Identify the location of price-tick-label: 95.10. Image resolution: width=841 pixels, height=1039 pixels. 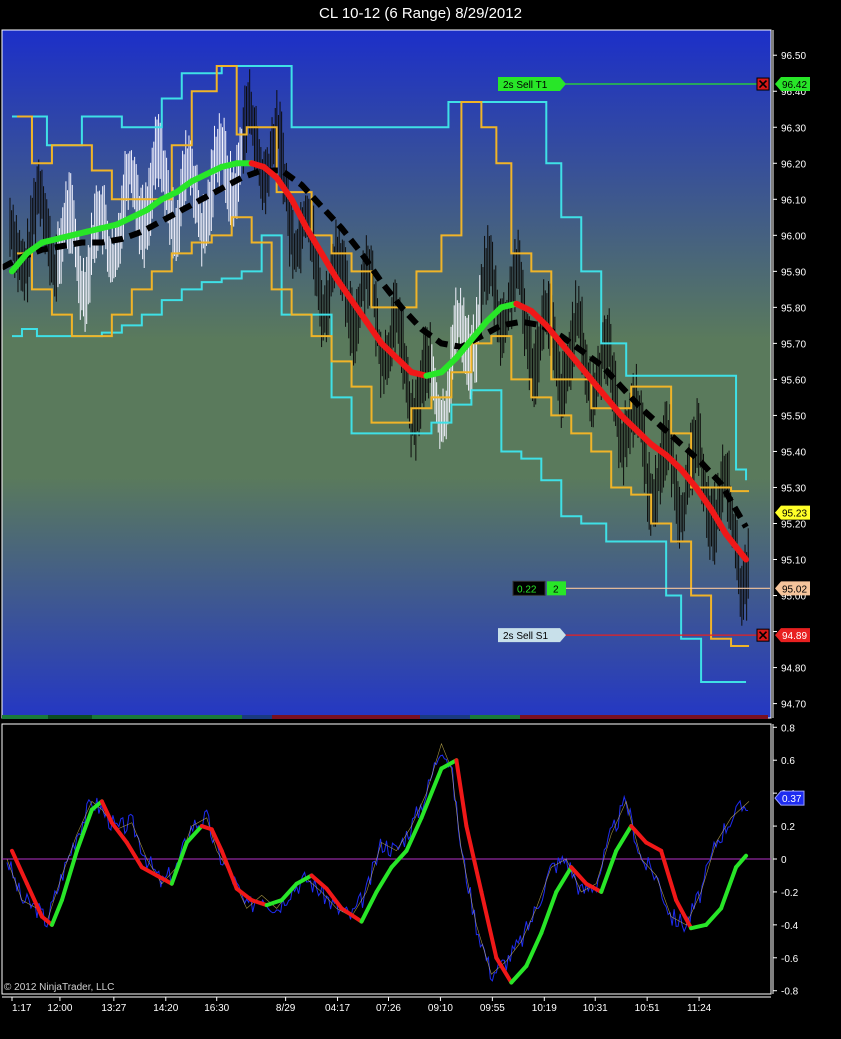
(793, 561).